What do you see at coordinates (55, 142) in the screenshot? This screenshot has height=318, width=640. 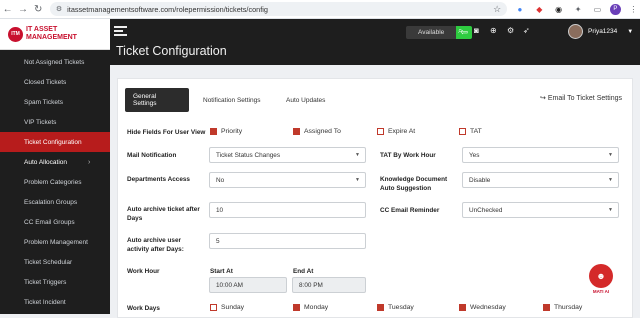 I see `sidebar-item-ticket-configuration: Ticket Configuration` at bounding box center [55, 142].